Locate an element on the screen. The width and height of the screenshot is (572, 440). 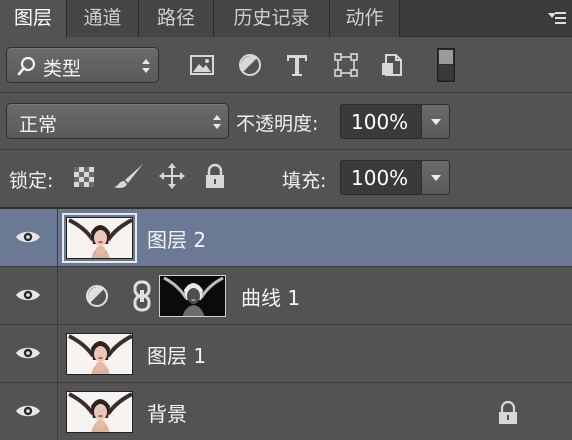
tab-layers: 图层 is located at coordinates (33, 19).